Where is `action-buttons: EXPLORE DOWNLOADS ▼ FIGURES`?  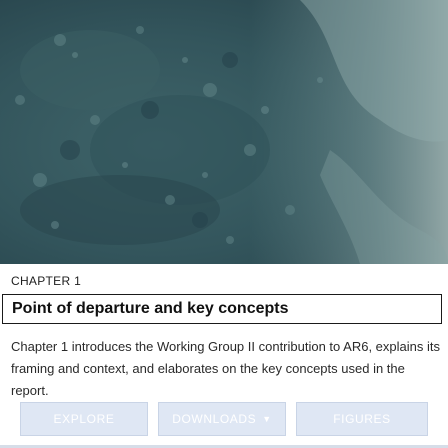
action-buttons: EXPLORE DOWNLOADS ▼ FIGURES is located at coordinates (225, 422).